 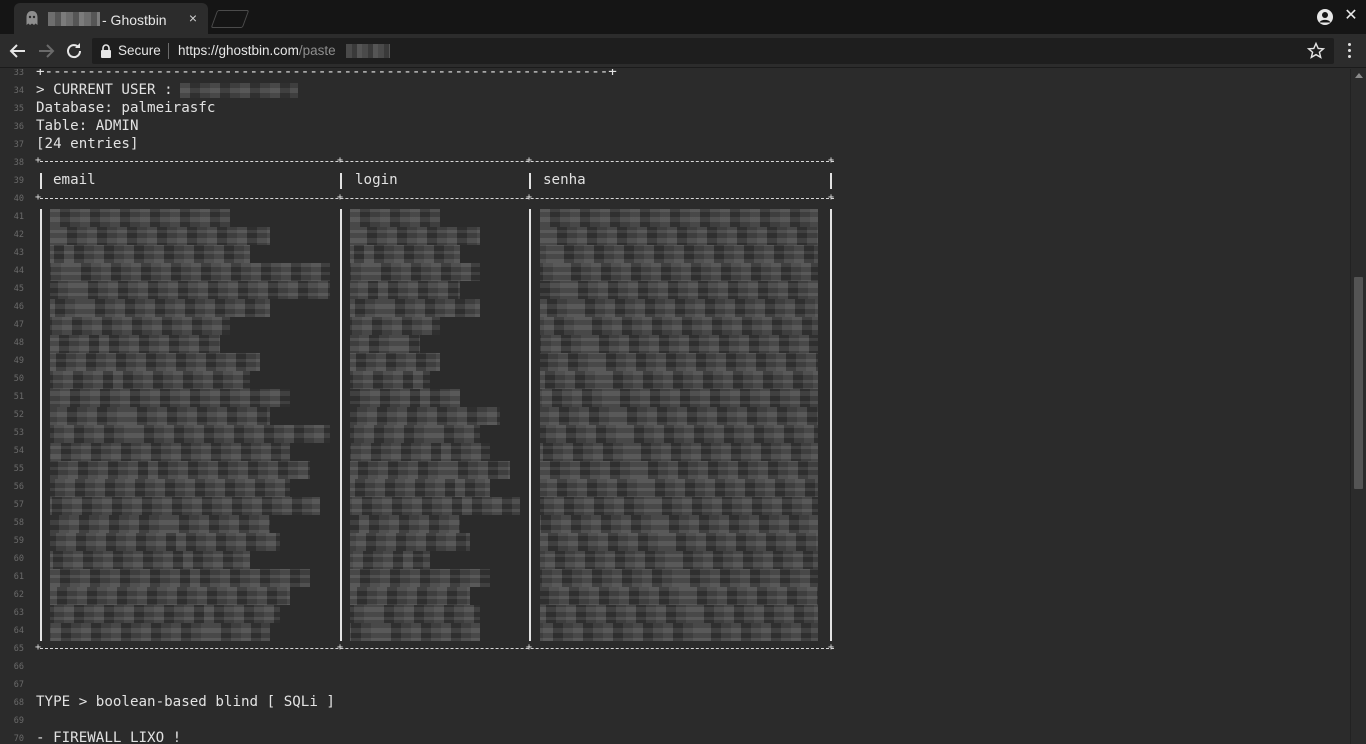 What do you see at coordinates (18, 253) in the screenshot?
I see `line-number: 43` at bounding box center [18, 253].